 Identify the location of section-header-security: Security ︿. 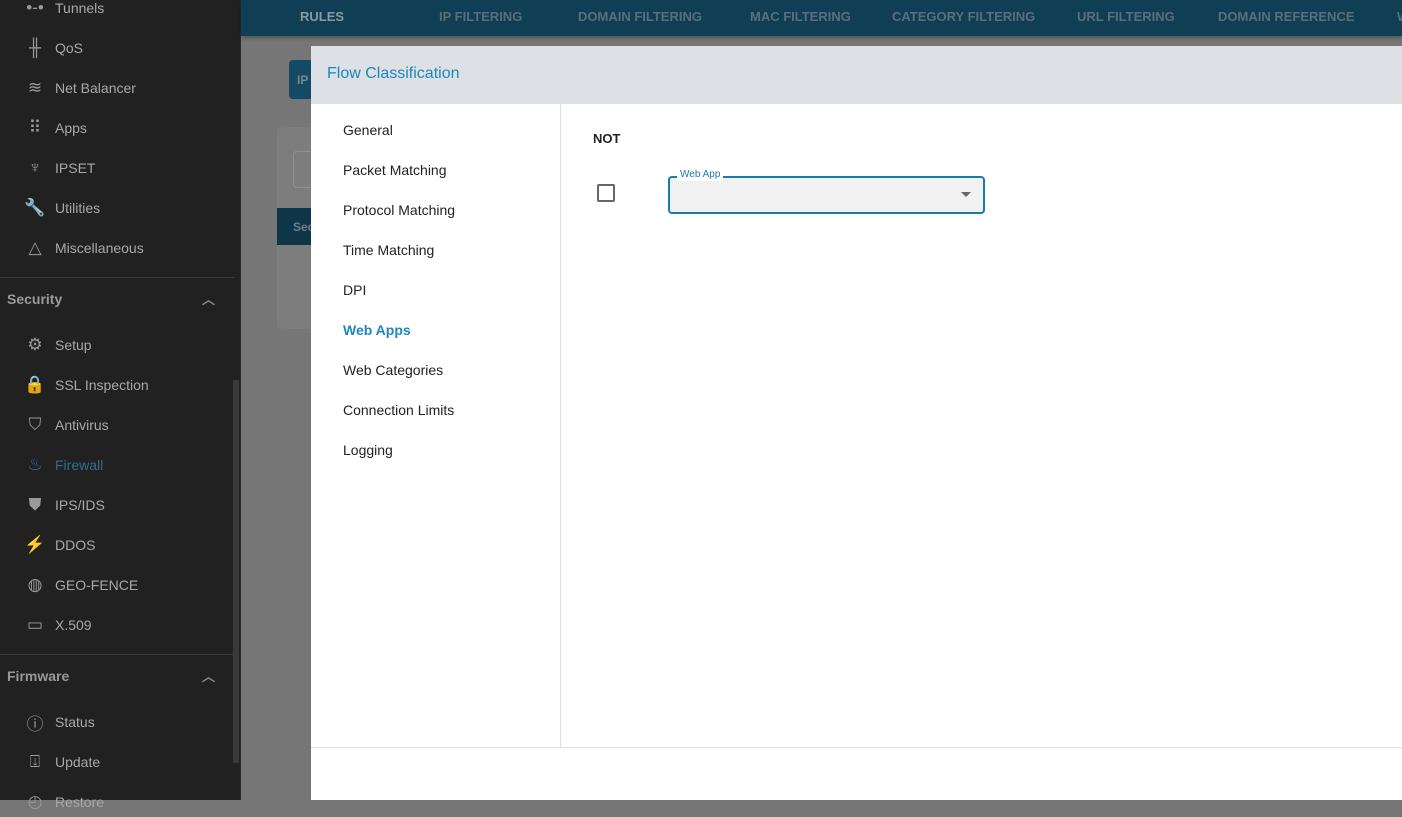
(120, 298).